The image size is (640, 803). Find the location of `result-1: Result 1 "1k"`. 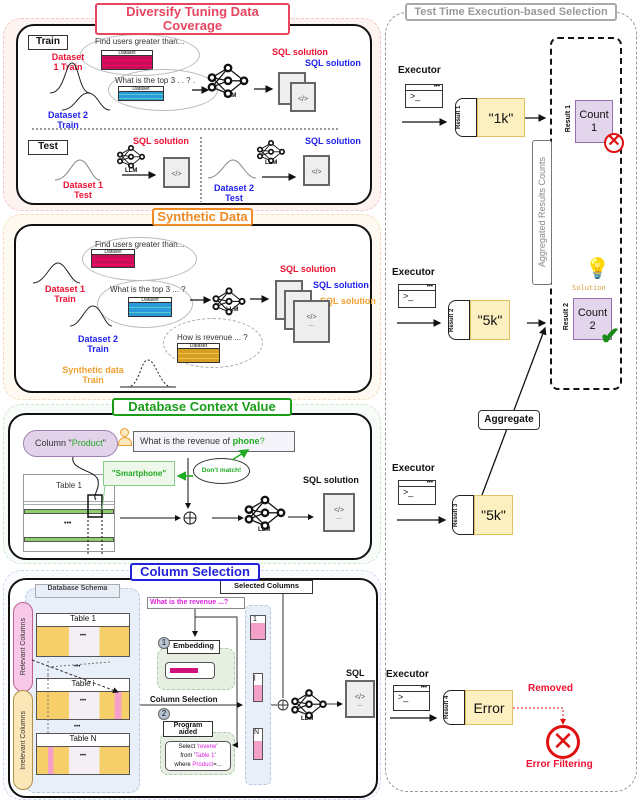

result-1: Result 1 "1k" is located at coordinates (490, 117).